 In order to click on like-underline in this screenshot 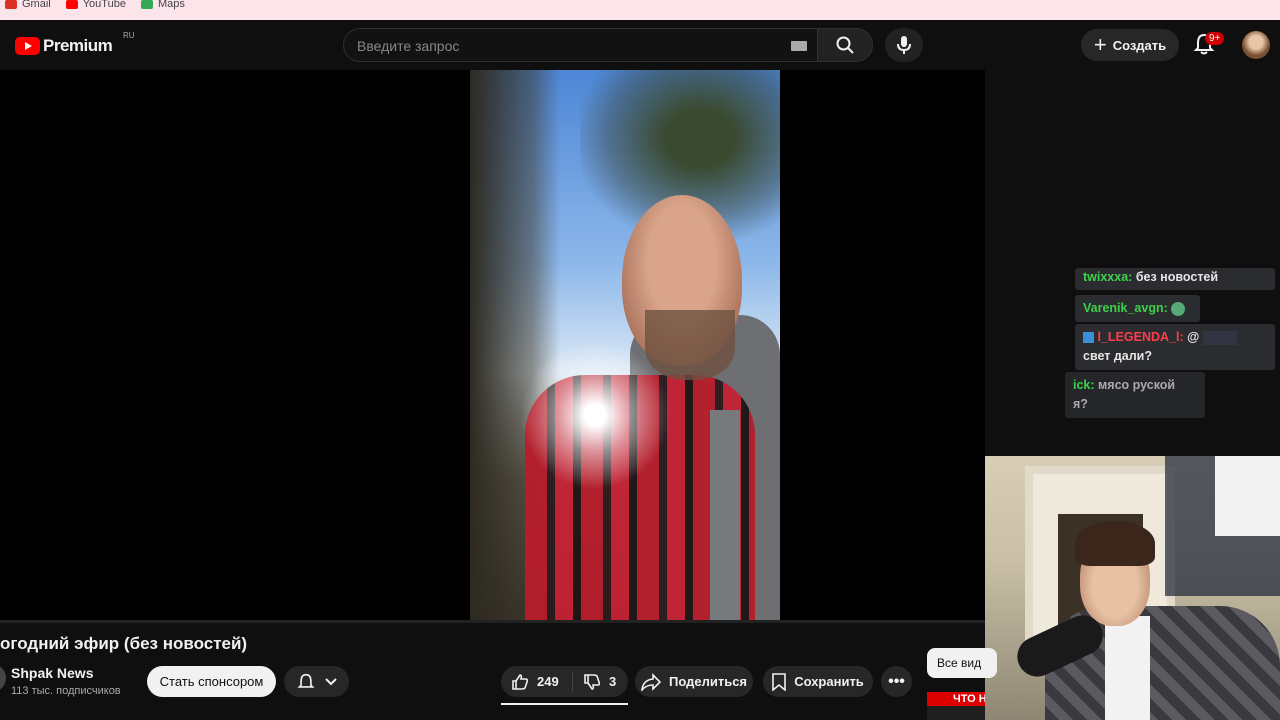, I will do `click(564, 704)`.